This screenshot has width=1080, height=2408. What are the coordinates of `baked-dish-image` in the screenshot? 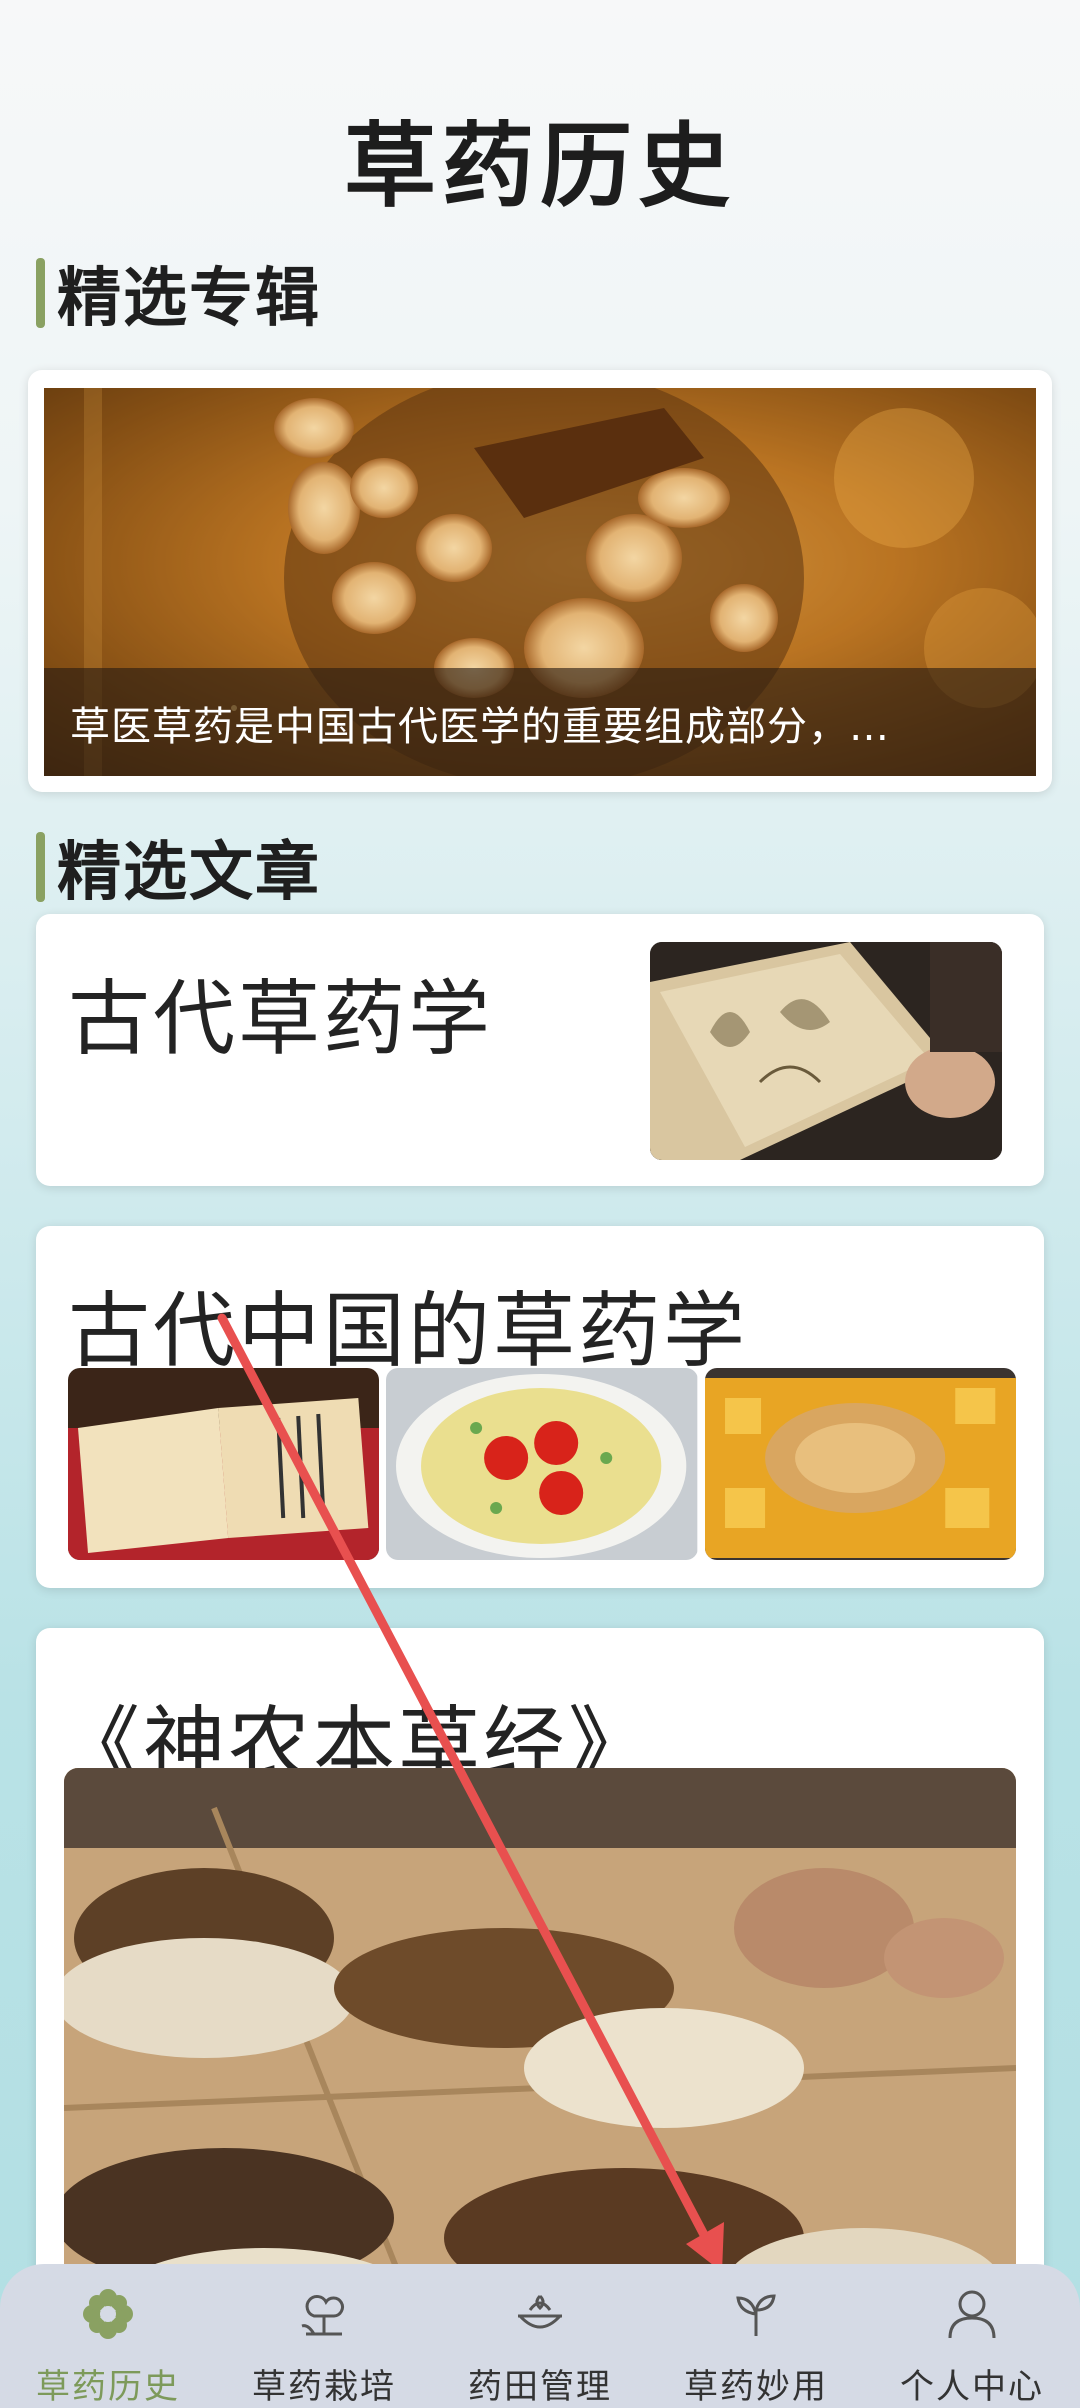 It's located at (860, 1464).